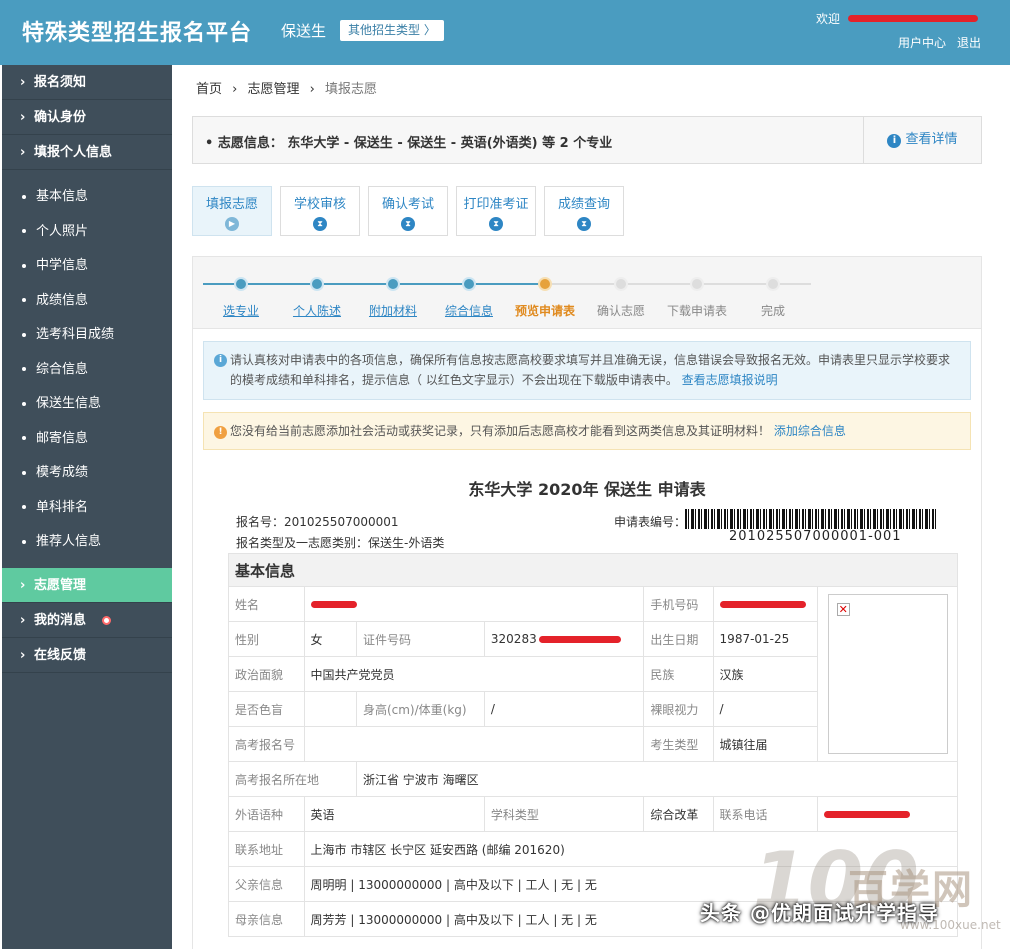 The width and height of the screenshot is (1010, 949). Describe the element at coordinates (87, 585) in the screenshot. I see `sidebar-item-preferences: › 志愿管理` at that location.